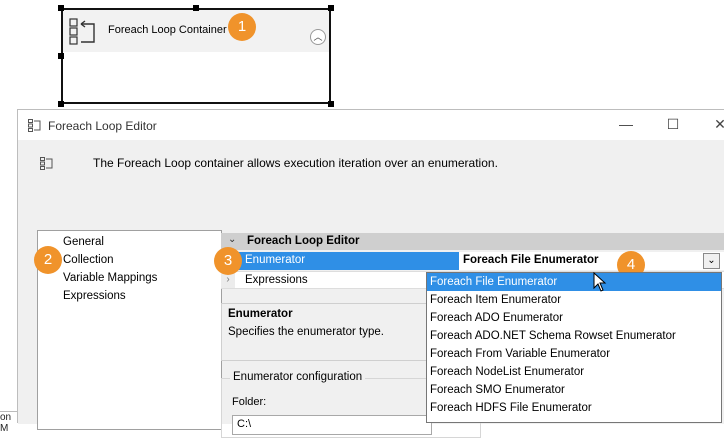  I want to click on dropdown-option: Foreach ADO Enumerator, so click(574, 318).